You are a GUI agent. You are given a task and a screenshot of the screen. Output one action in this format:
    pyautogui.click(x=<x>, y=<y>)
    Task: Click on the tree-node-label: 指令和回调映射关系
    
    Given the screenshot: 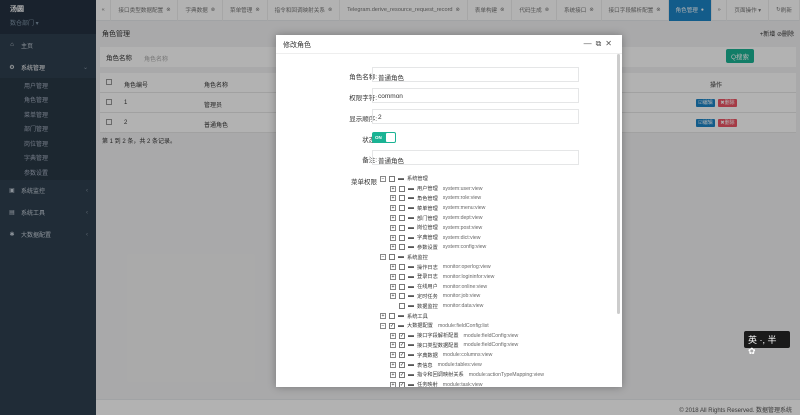 What is the action you would take?
    pyautogui.click(x=440, y=374)
    